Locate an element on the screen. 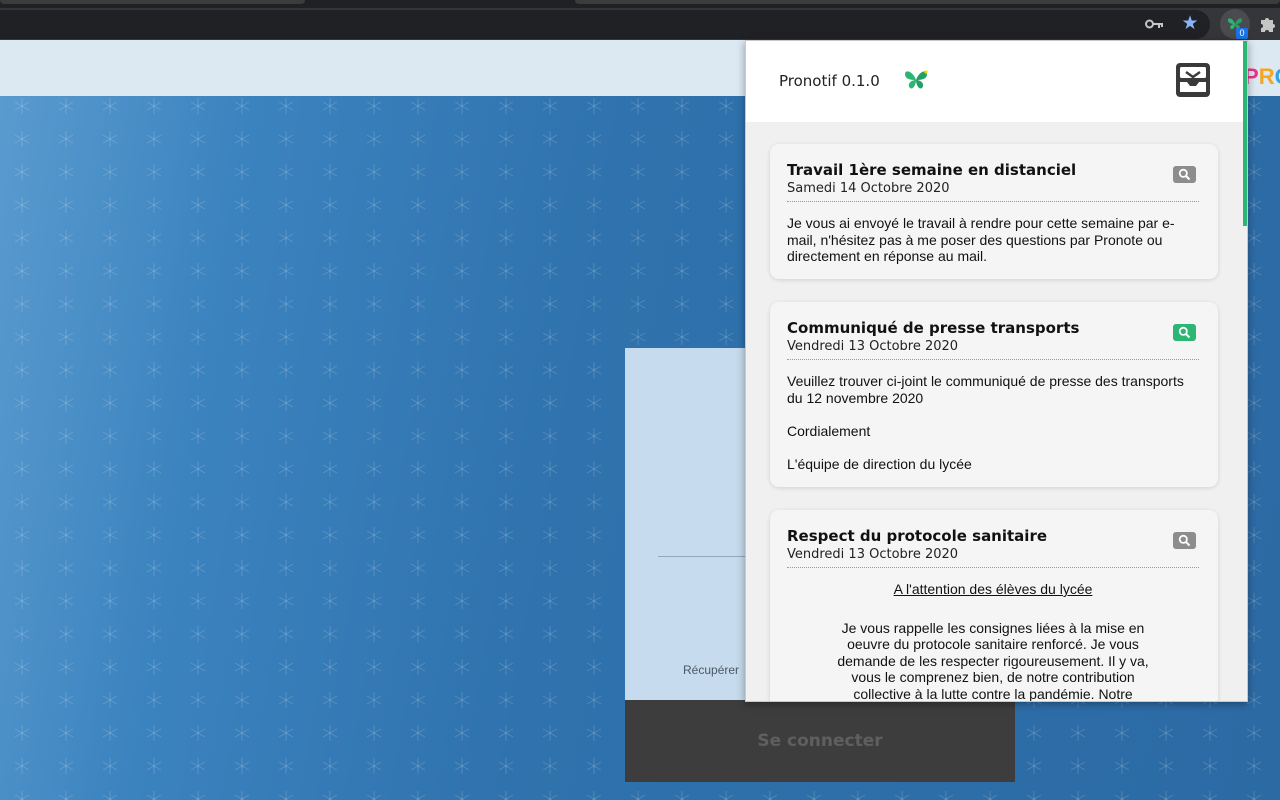 The image size is (1280, 800). card-title: Communiqué de presse transports is located at coordinates (933, 328).